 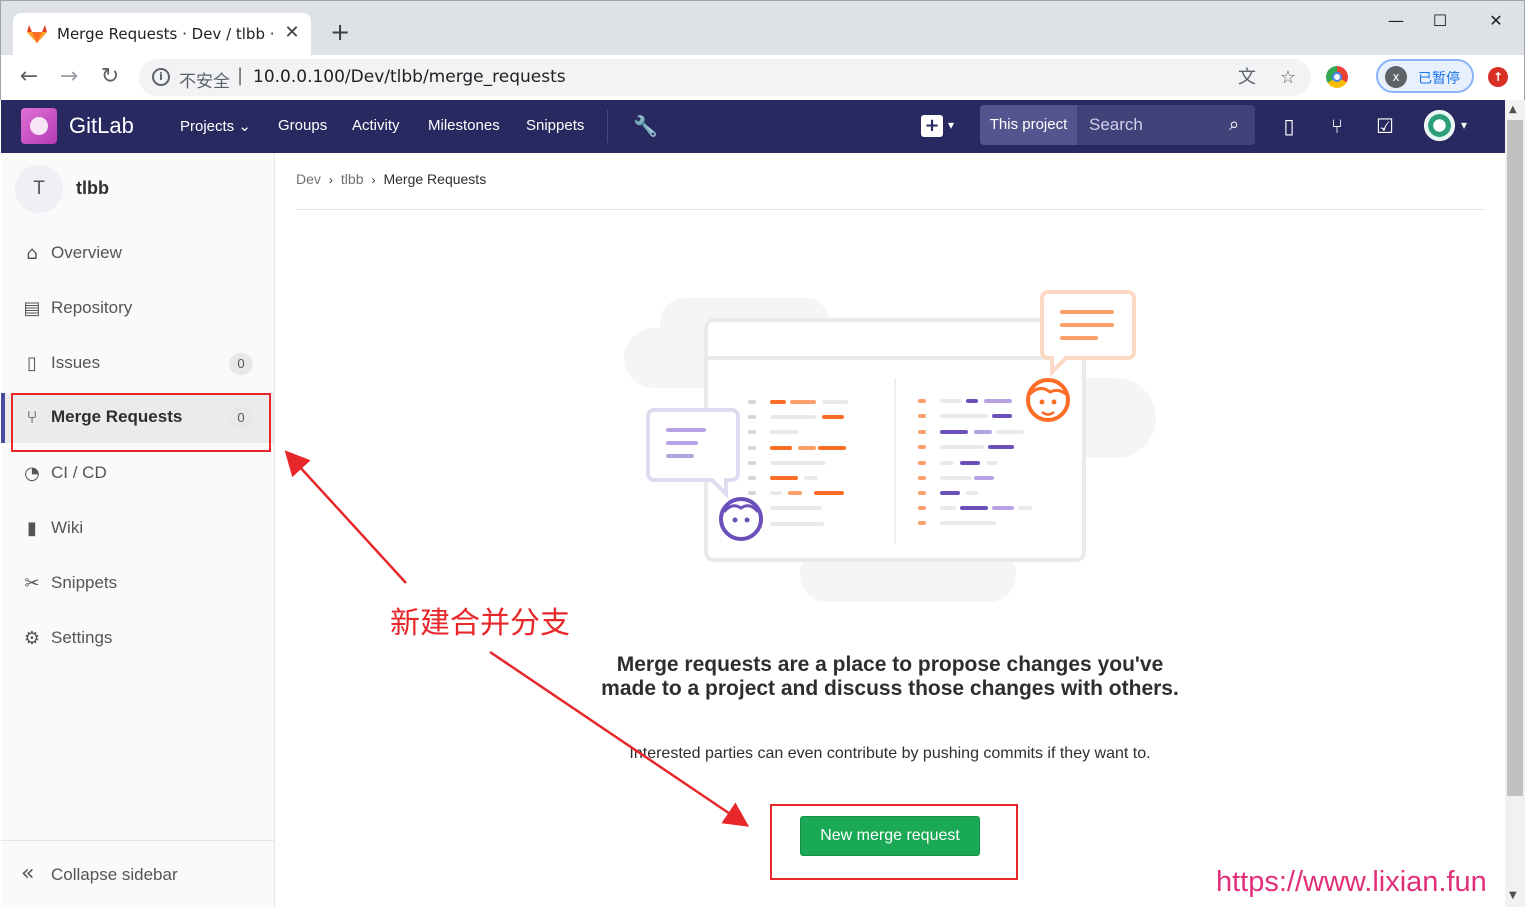 What do you see at coordinates (110, 77) in the screenshot?
I see `reload-icon: ↻` at bounding box center [110, 77].